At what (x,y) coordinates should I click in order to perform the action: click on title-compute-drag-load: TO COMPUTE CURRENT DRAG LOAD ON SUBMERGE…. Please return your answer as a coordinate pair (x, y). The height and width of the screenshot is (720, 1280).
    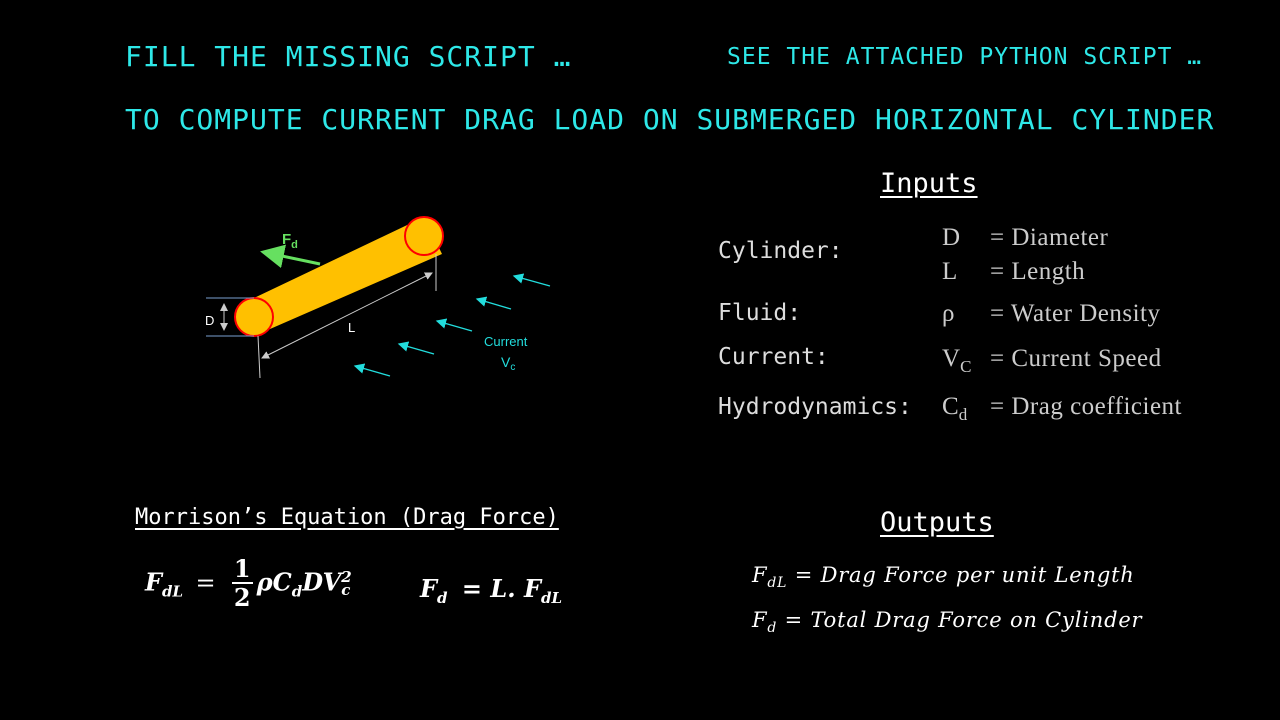
    Looking at the image, I should click on (670, 119).